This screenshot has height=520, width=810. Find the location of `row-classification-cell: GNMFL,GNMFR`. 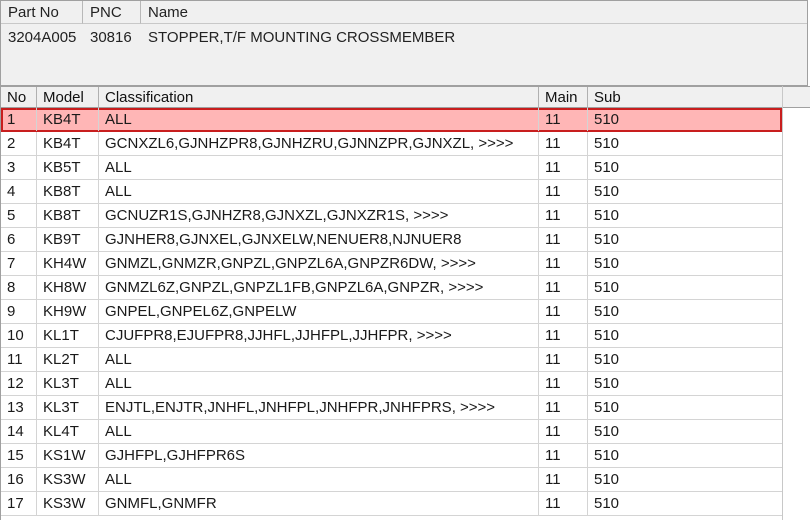

row-classification-cell: GNMFL,GNMFR is located at coordinates (319, 503).